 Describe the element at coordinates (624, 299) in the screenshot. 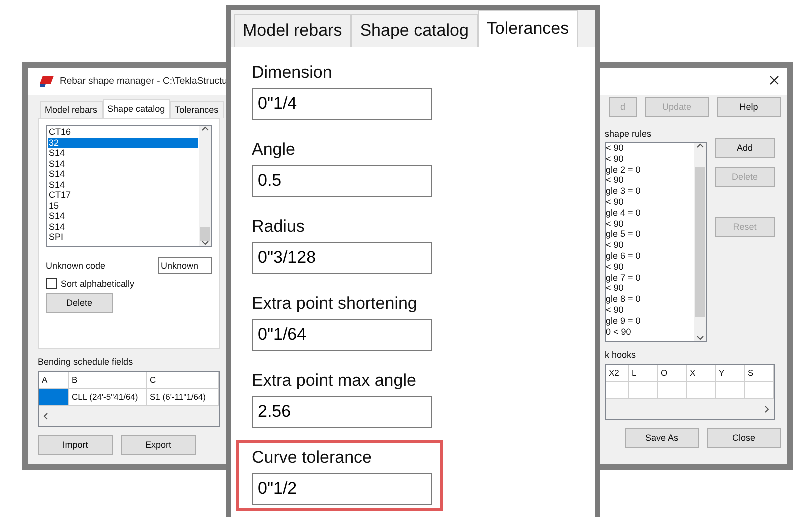

I see `rule-line: gle 8 = 0` at that location.